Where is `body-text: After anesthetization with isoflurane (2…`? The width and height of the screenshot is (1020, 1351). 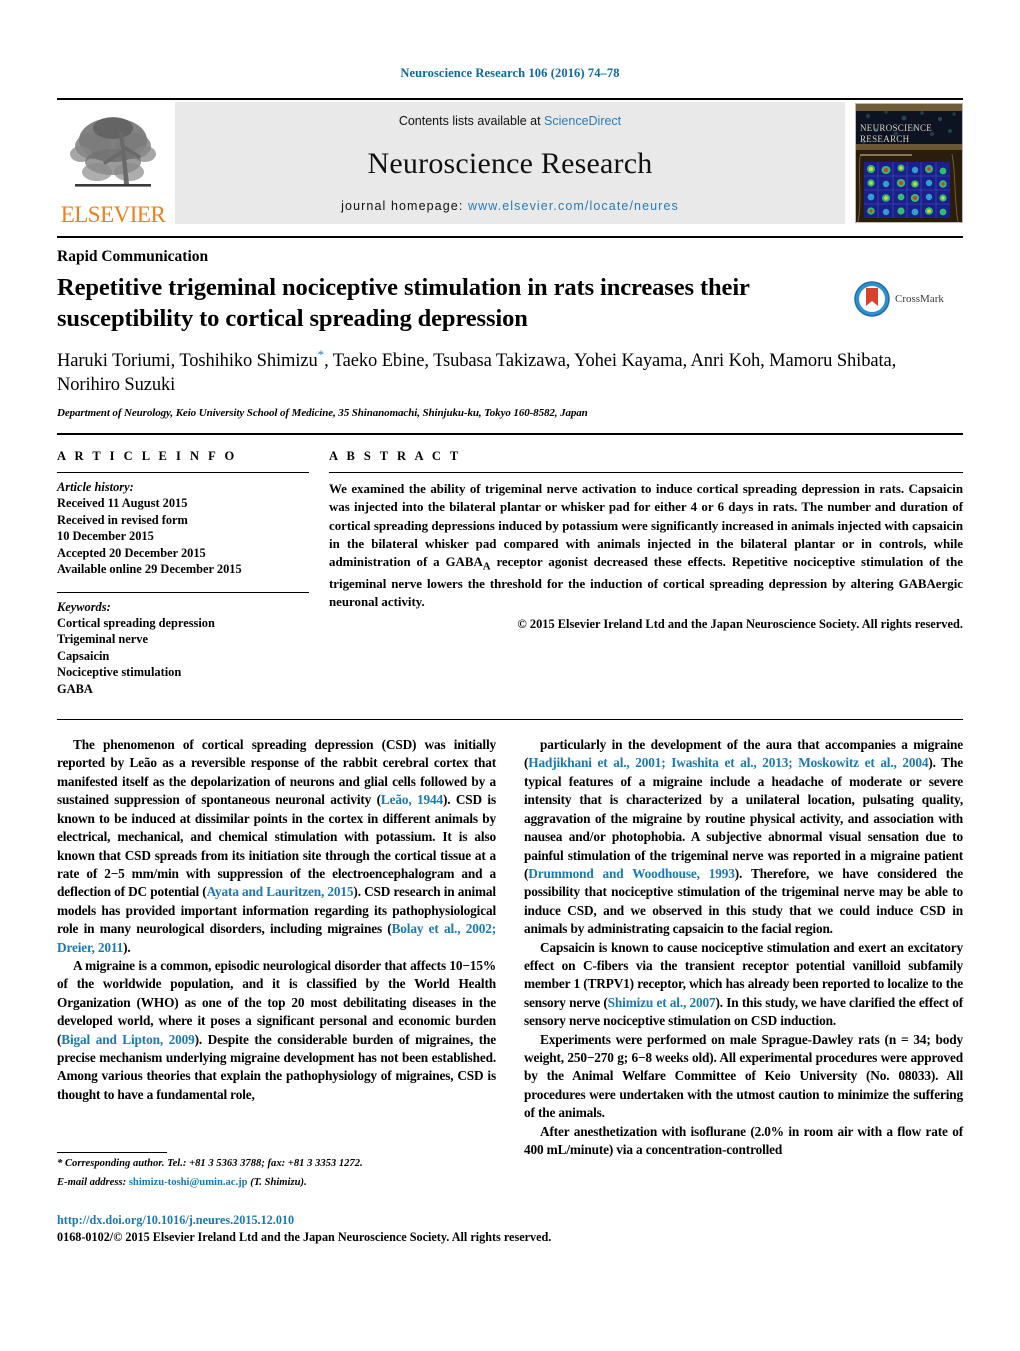 body-text: After anesthetization with isoflurane (2… is located at coordinates (743, 1140).